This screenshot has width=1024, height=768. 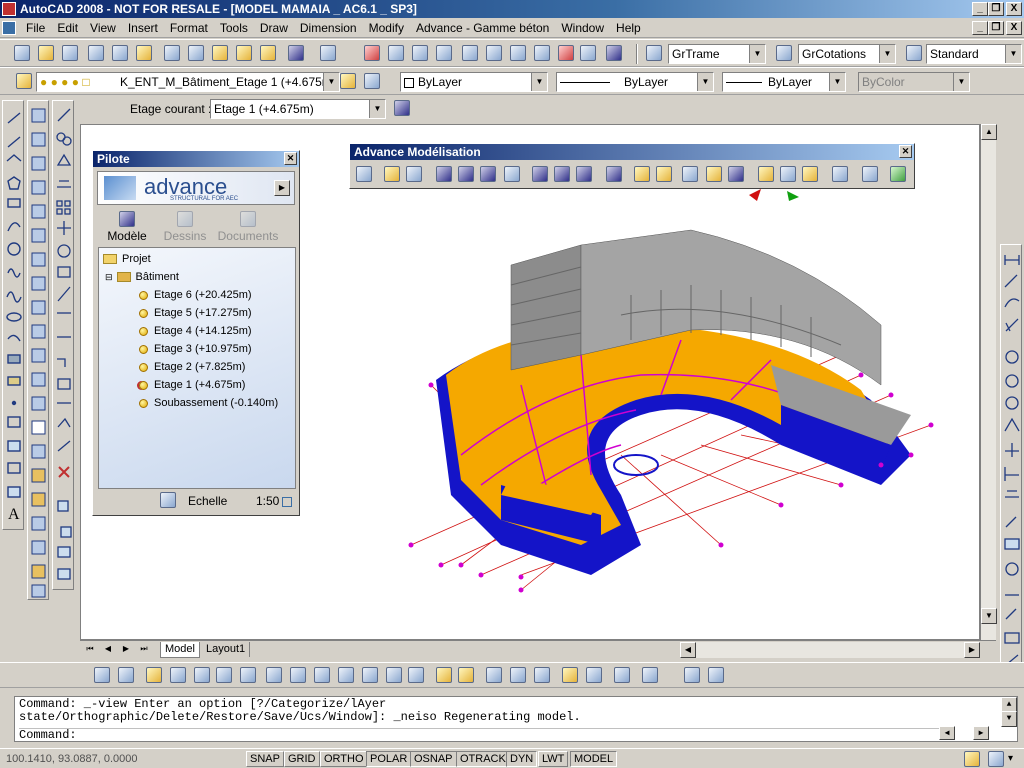 What do you see at coordinates (650, 675) in the screenshot?
I see `list-icon` at bounding box center [650, 675].